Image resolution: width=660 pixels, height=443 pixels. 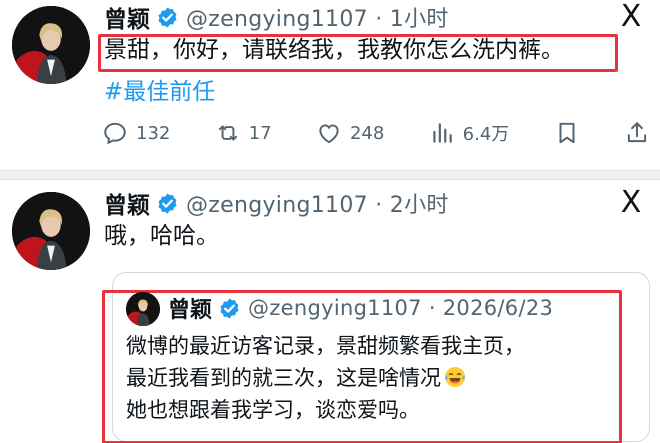 What do you see at coordinates (317, 203) in the screenshot?
I see `handle-and-time: @zengying1107 · 2小时` at bounding box center [317, 203].